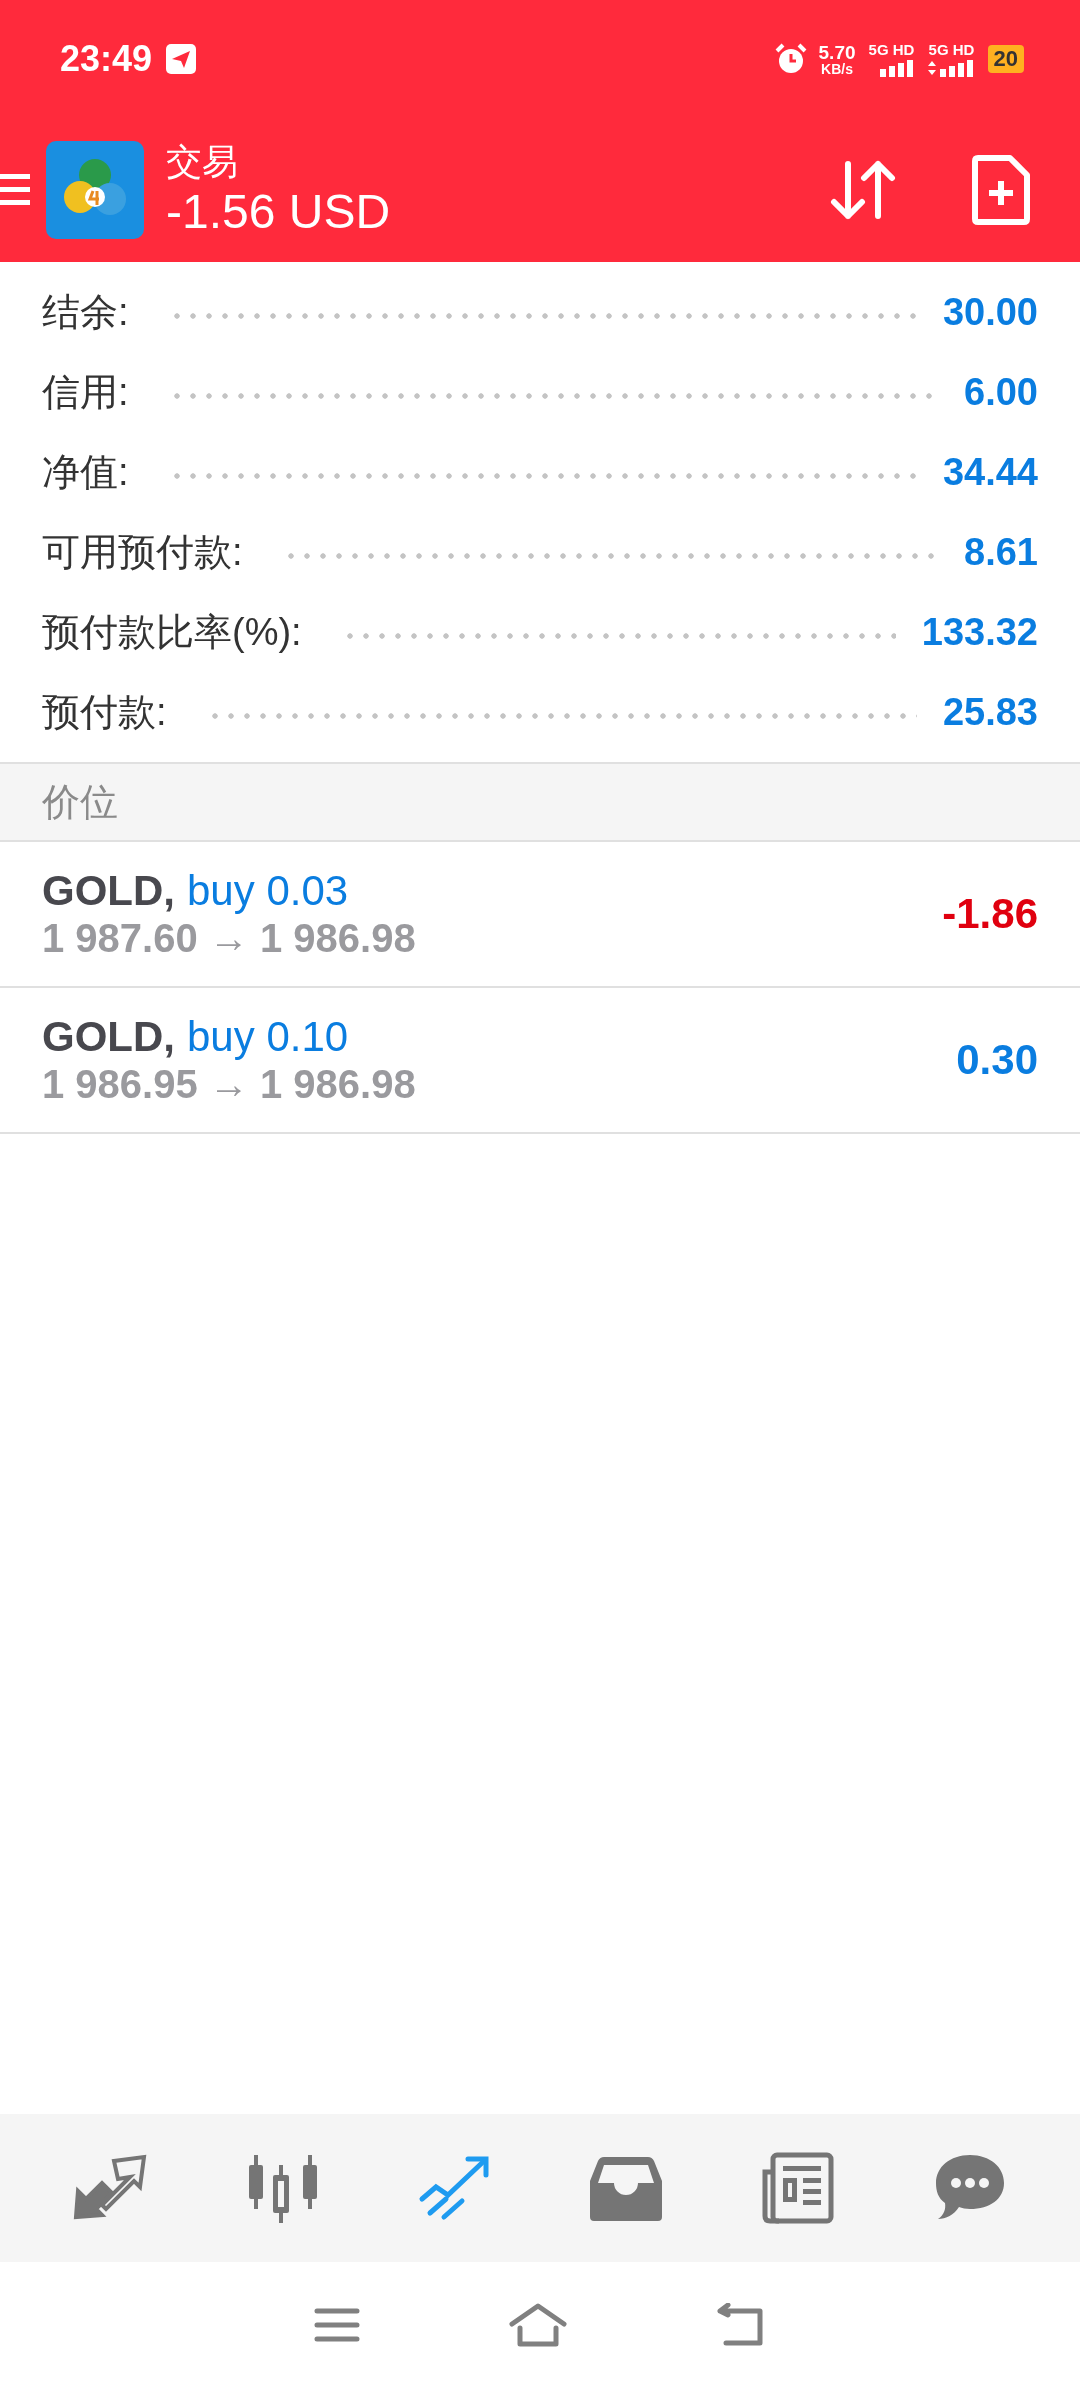  I want to click on account-label: 可用预付款:, so click(142, 552).